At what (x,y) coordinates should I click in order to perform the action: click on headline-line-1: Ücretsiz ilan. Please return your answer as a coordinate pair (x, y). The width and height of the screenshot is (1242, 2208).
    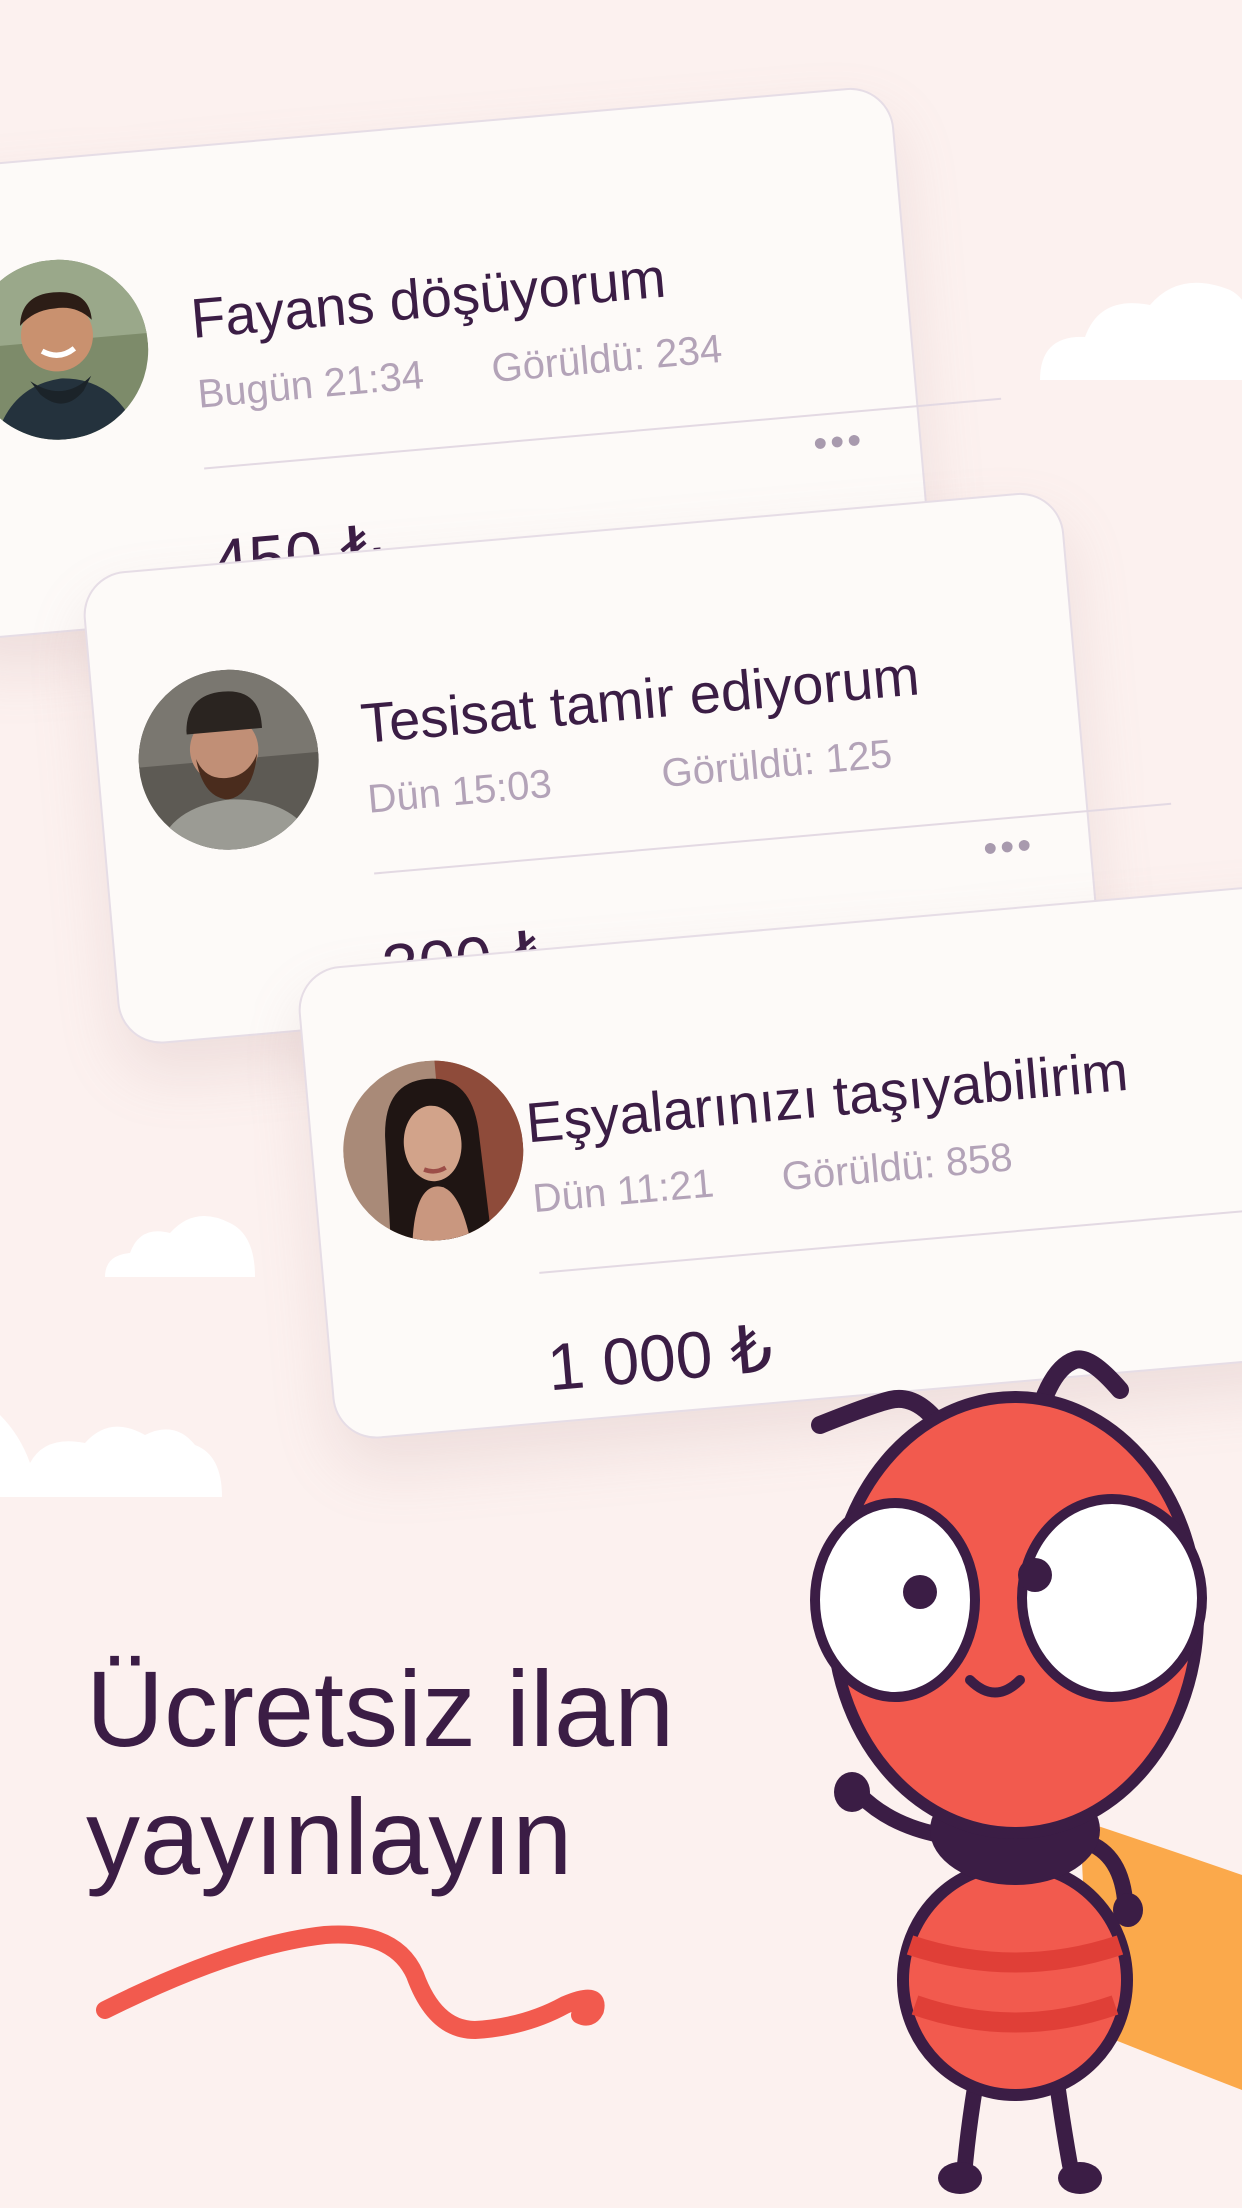
    Looking at the image, I should click on (380, 1708).